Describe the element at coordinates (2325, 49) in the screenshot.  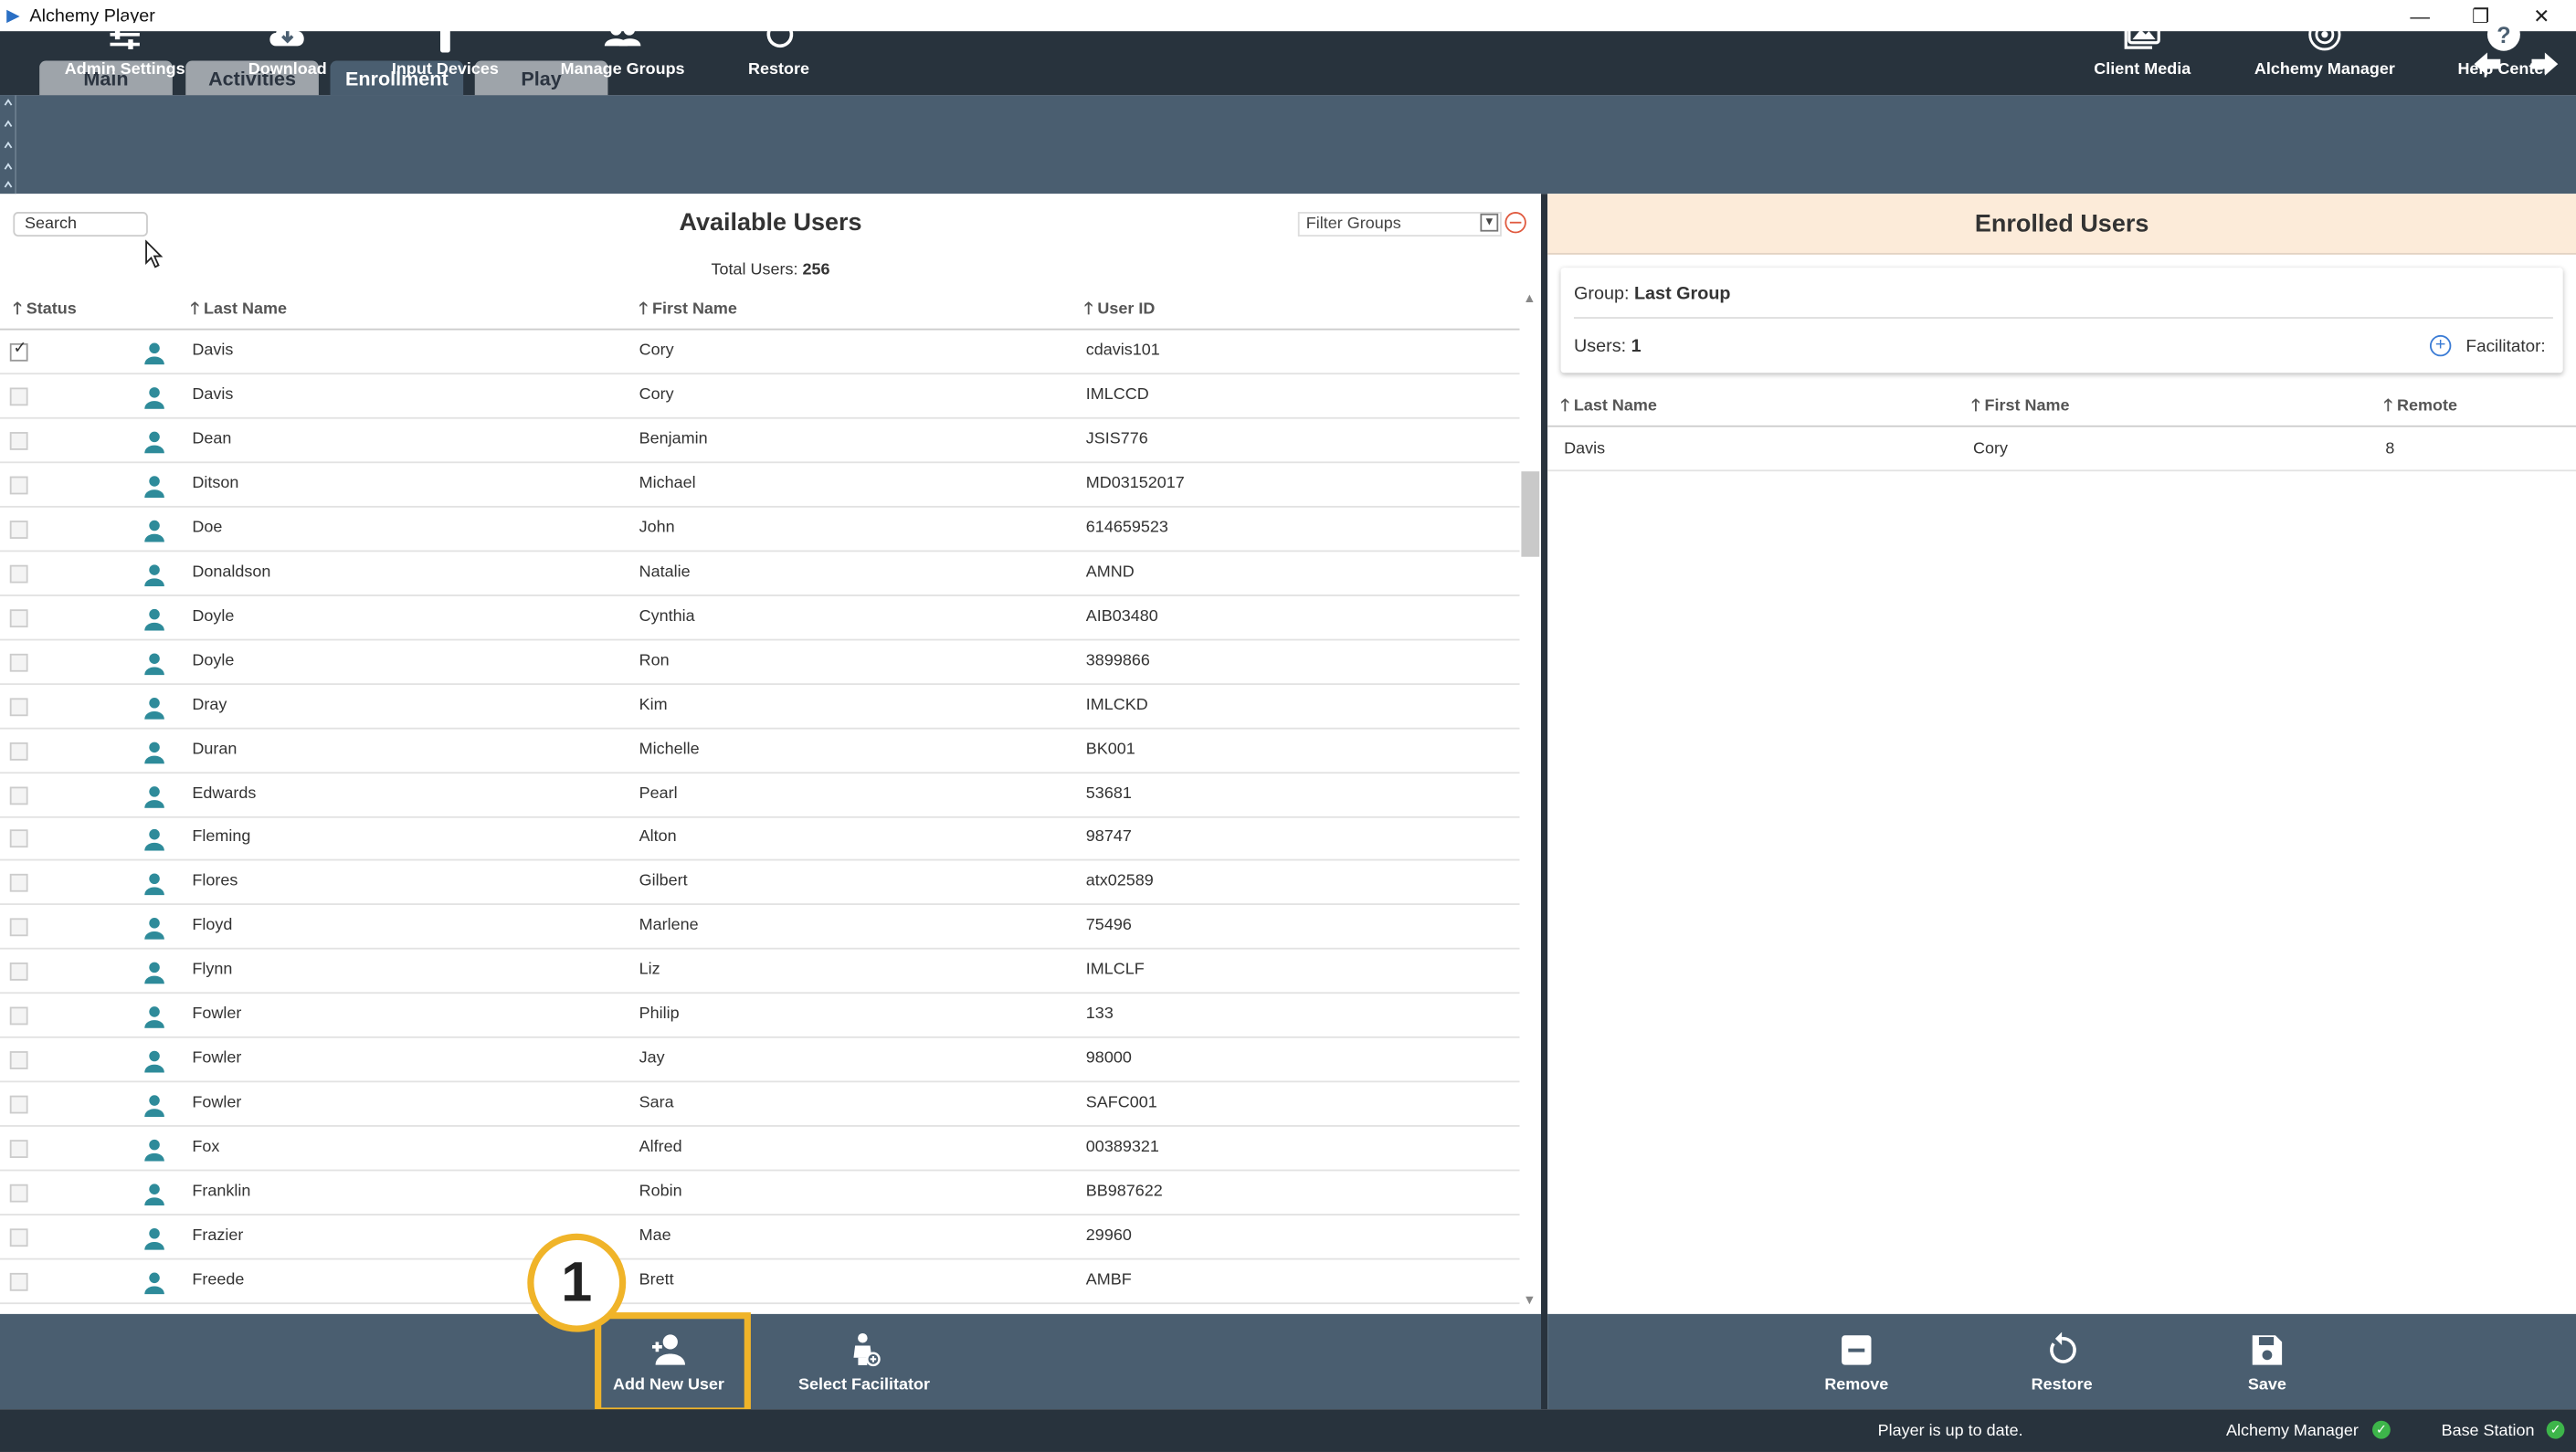
I see `alchemy-manager-button: Alchemy Manager` at that location.